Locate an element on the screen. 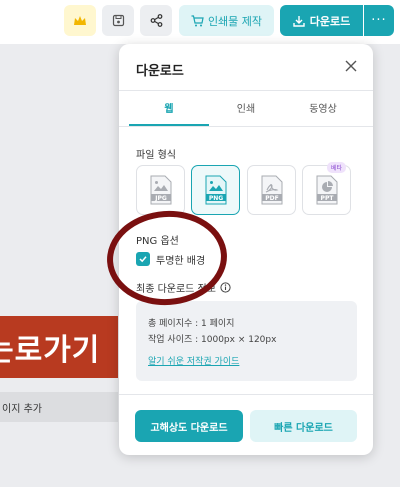 This screenshot has height=487, width=400. tab-print: 인쇄 is located at coordinates (246, 107).